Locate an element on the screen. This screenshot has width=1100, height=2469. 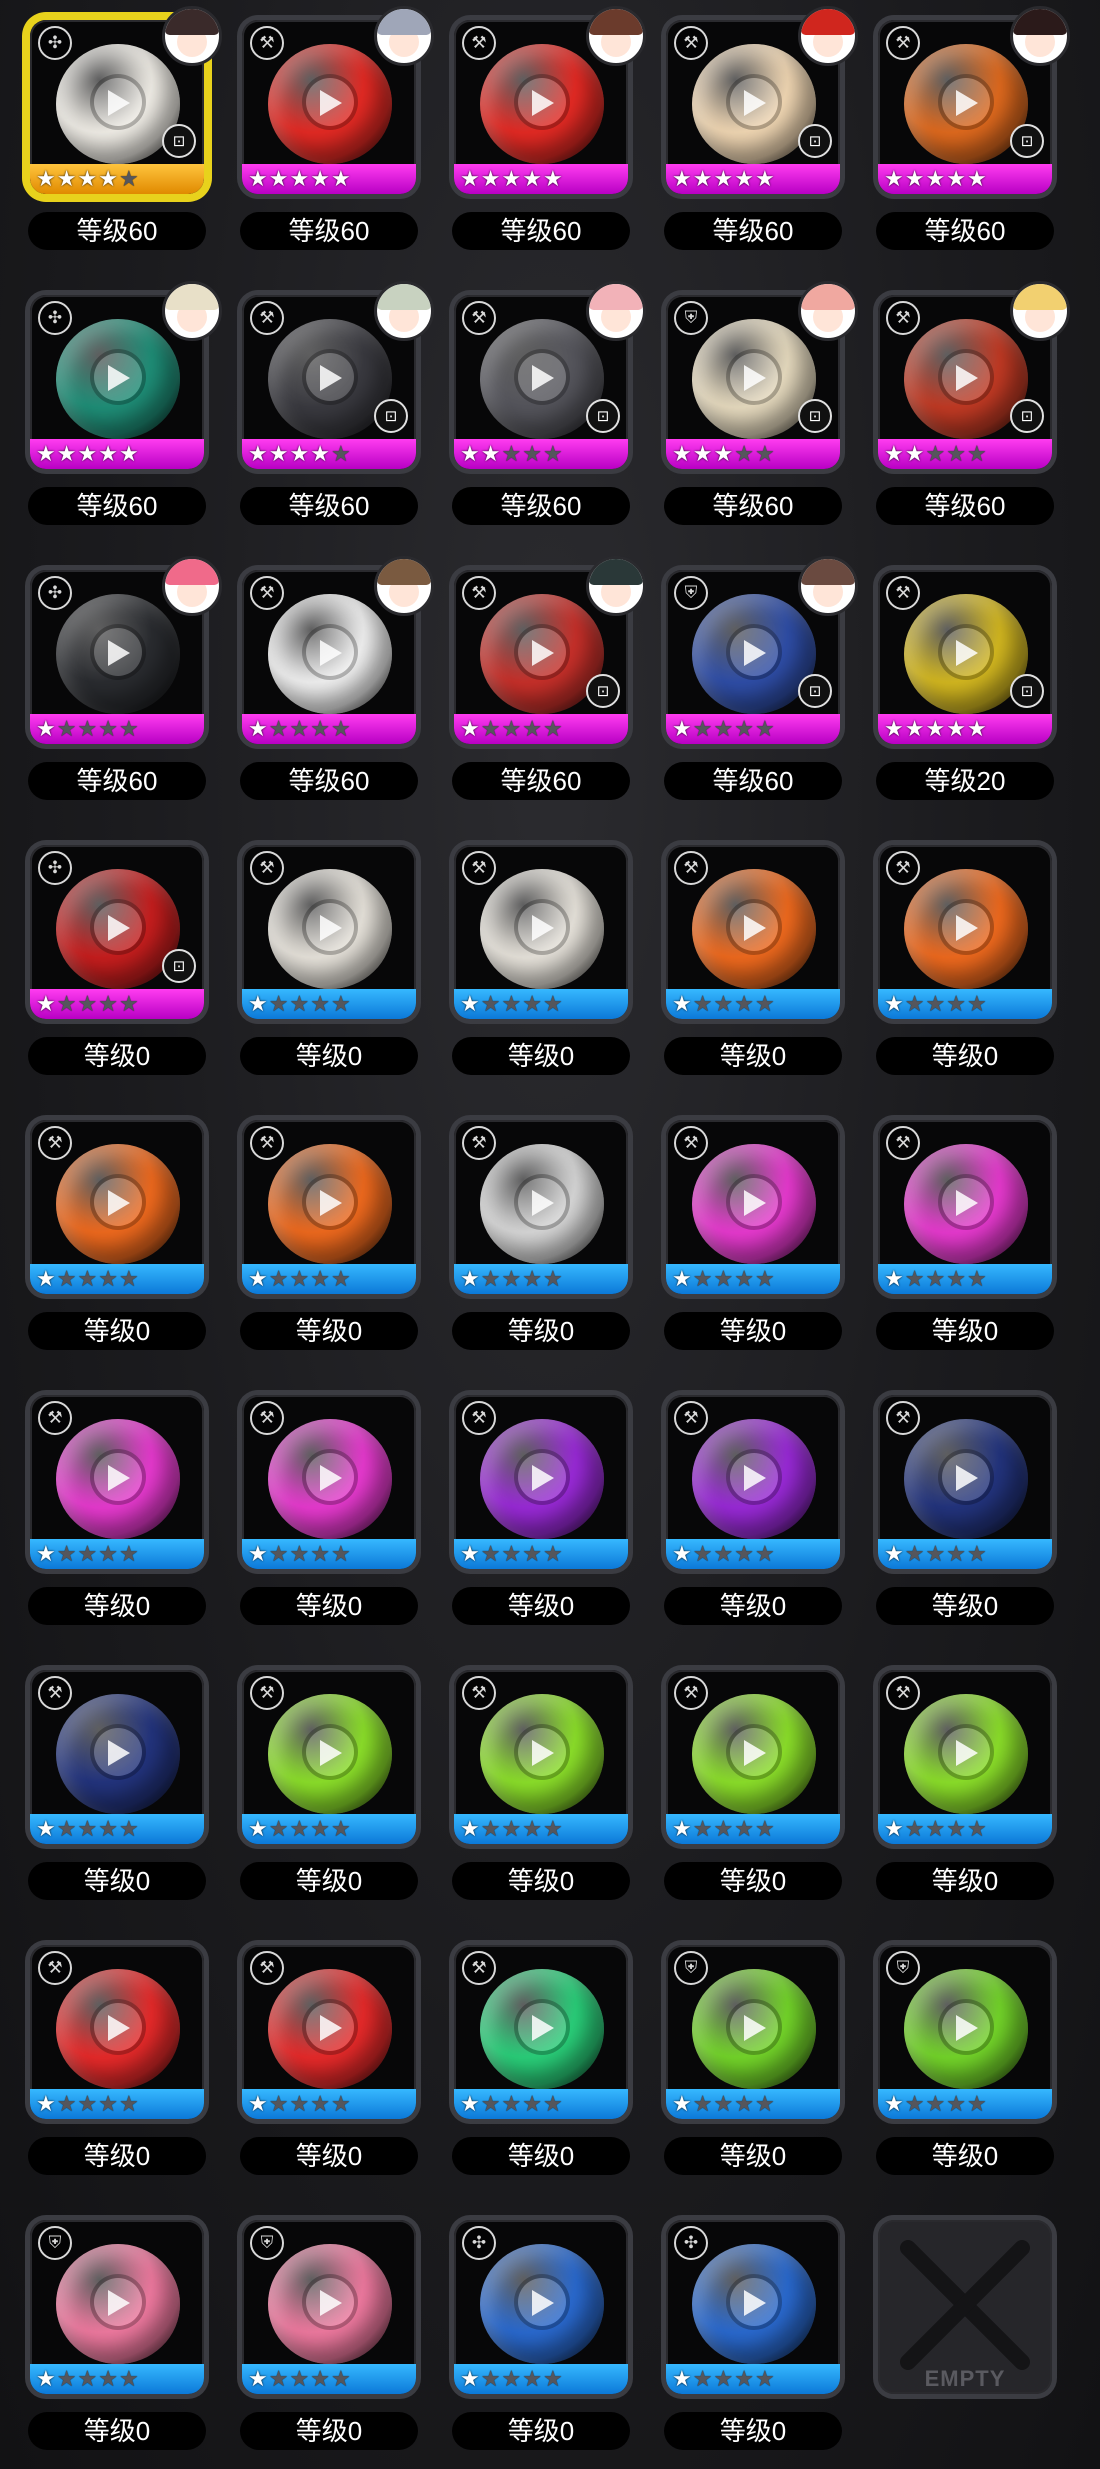
empty-slot: EMPTY is located at coordinates (965, 2331).